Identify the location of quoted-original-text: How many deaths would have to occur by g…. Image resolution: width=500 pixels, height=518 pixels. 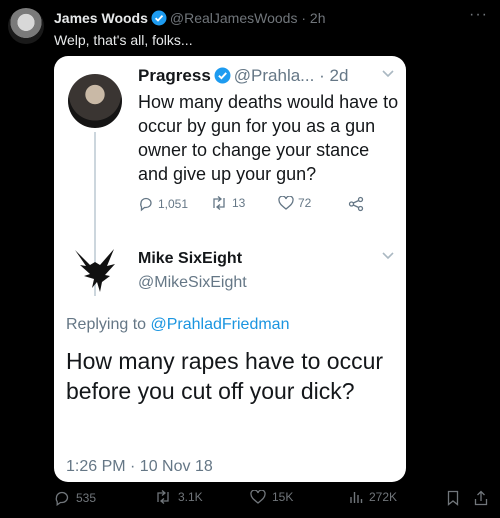
(268, 138).